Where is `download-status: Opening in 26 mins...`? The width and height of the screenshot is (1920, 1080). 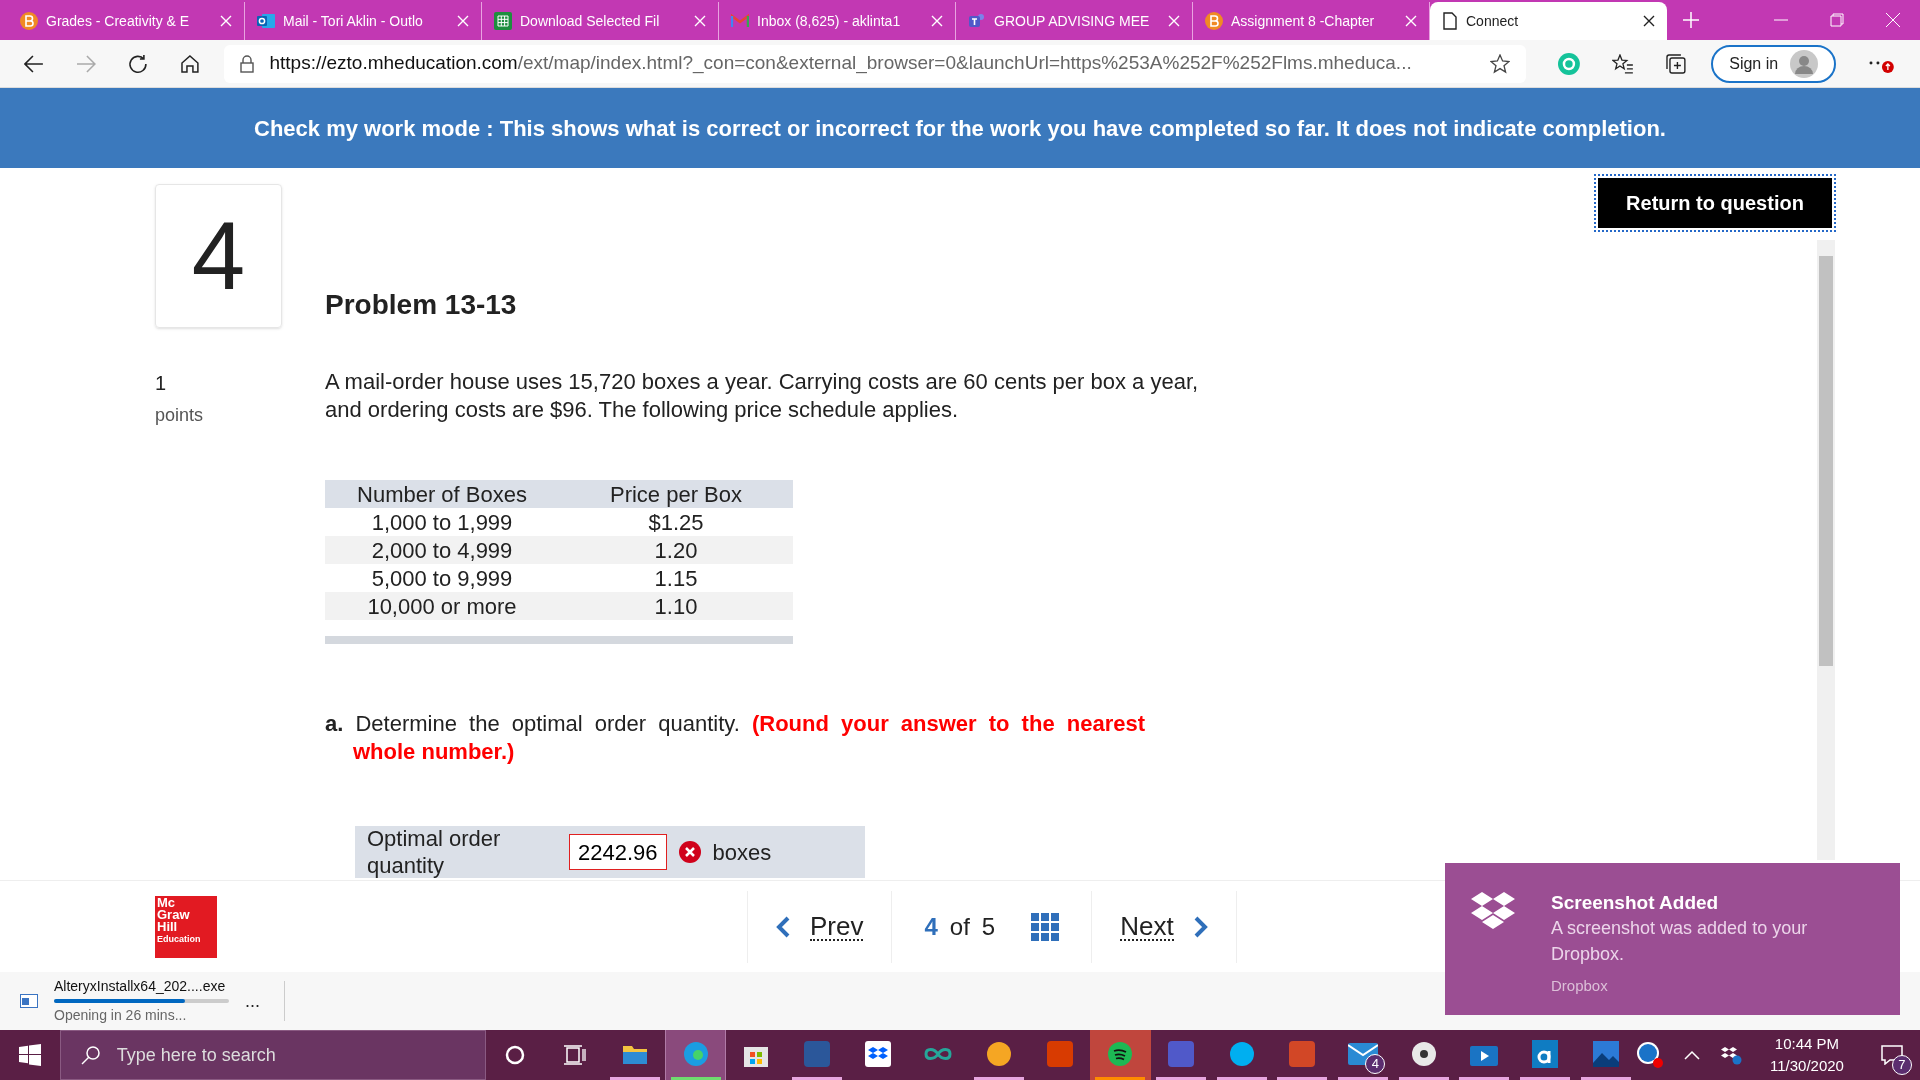
download-status: Opening in 26 mins... is located at coordinates (121, 1015).